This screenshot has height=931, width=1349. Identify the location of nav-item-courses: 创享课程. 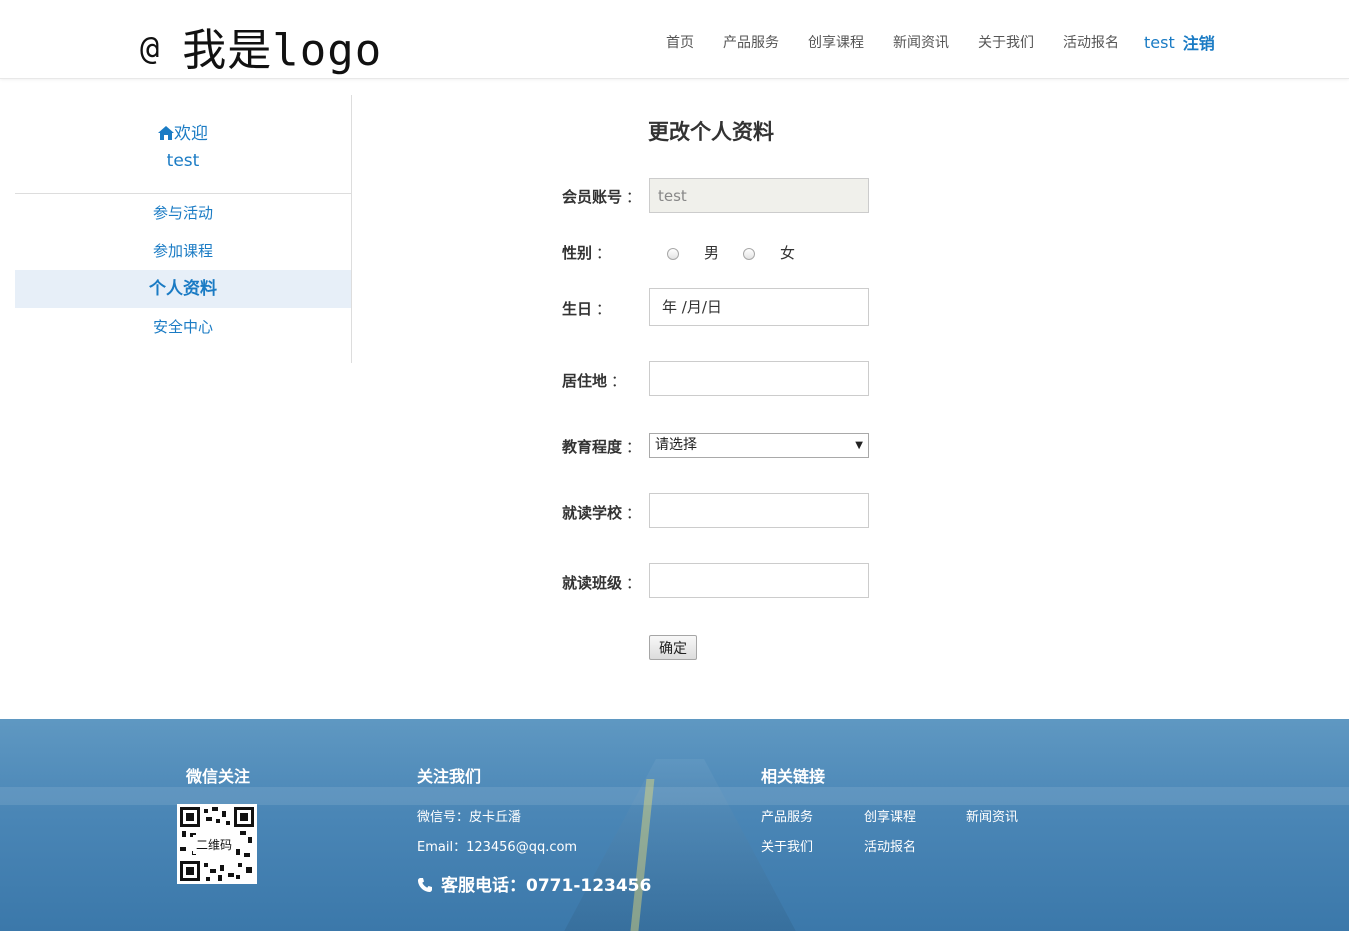
(836, 42).